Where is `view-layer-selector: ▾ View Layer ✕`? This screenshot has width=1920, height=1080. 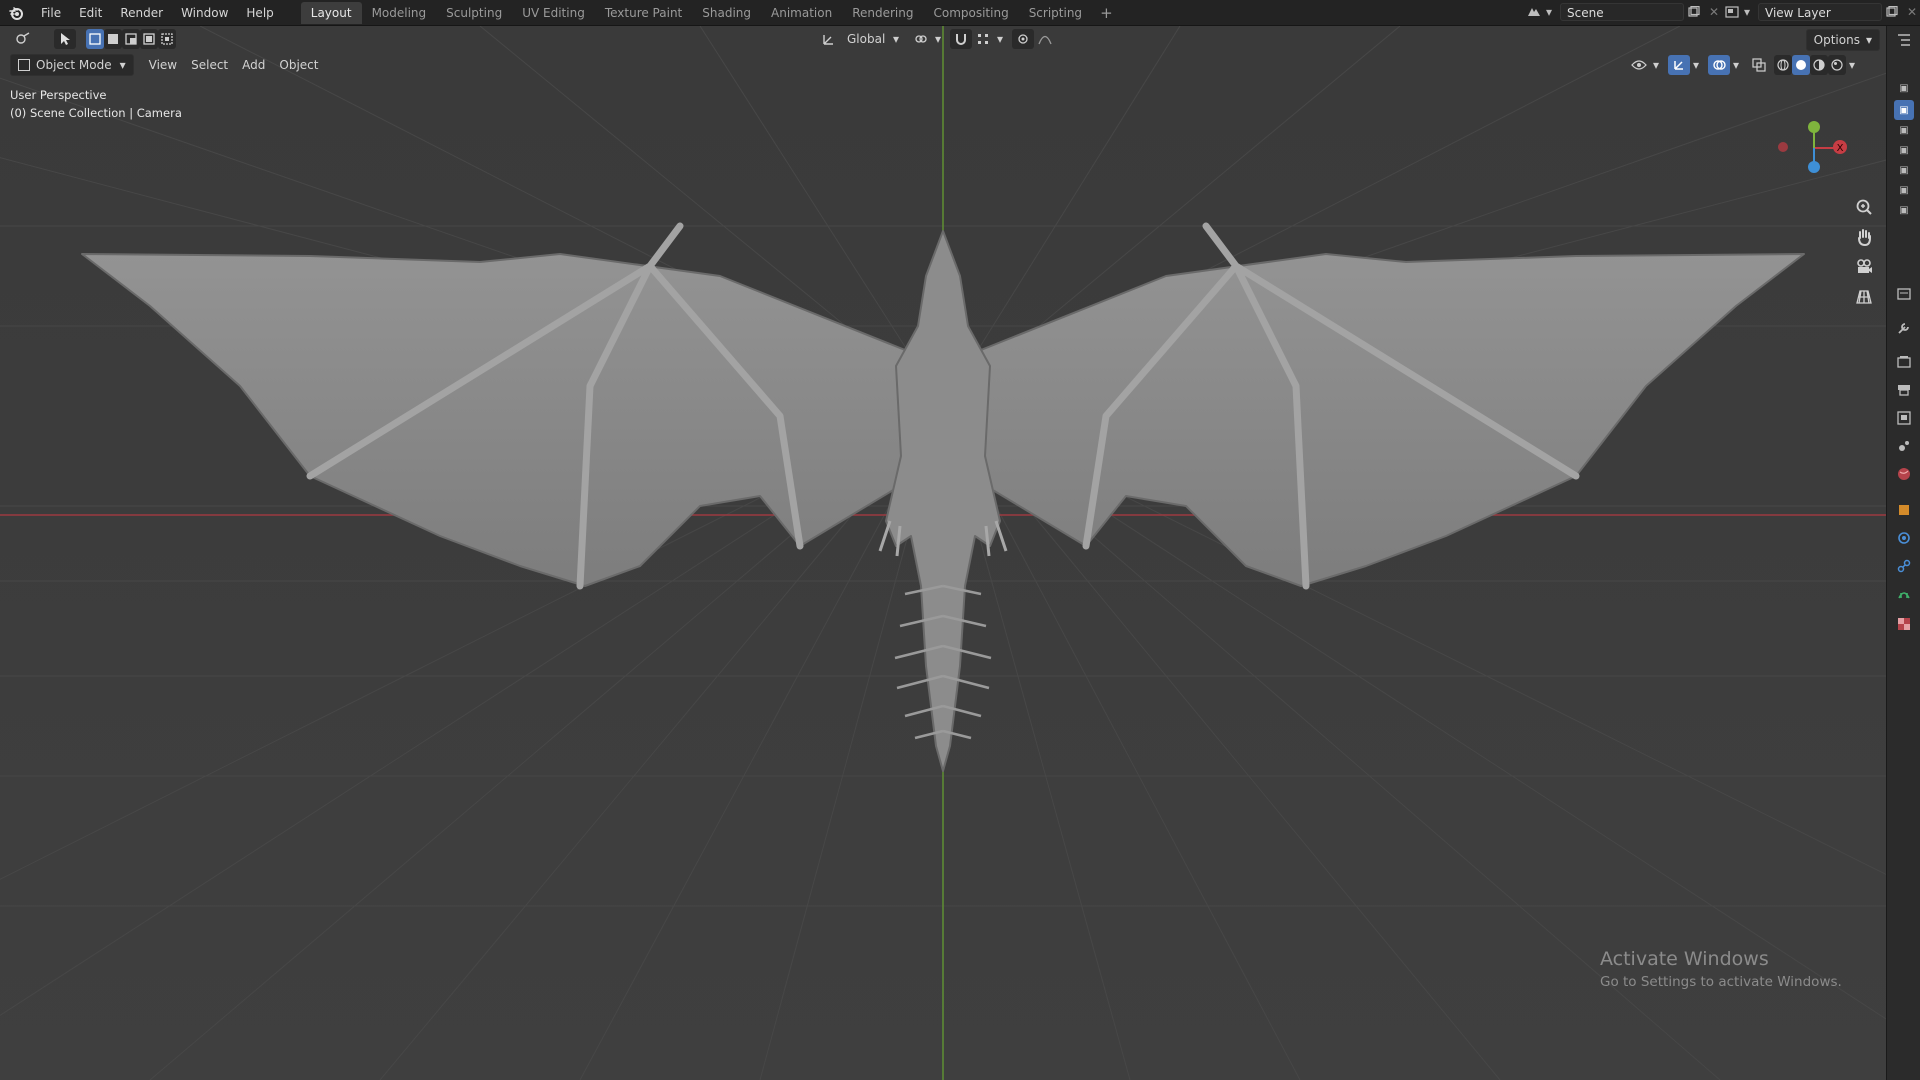
view-layer-selector: ▾ View Layer ✕ is located at coordinates (1821, 12).